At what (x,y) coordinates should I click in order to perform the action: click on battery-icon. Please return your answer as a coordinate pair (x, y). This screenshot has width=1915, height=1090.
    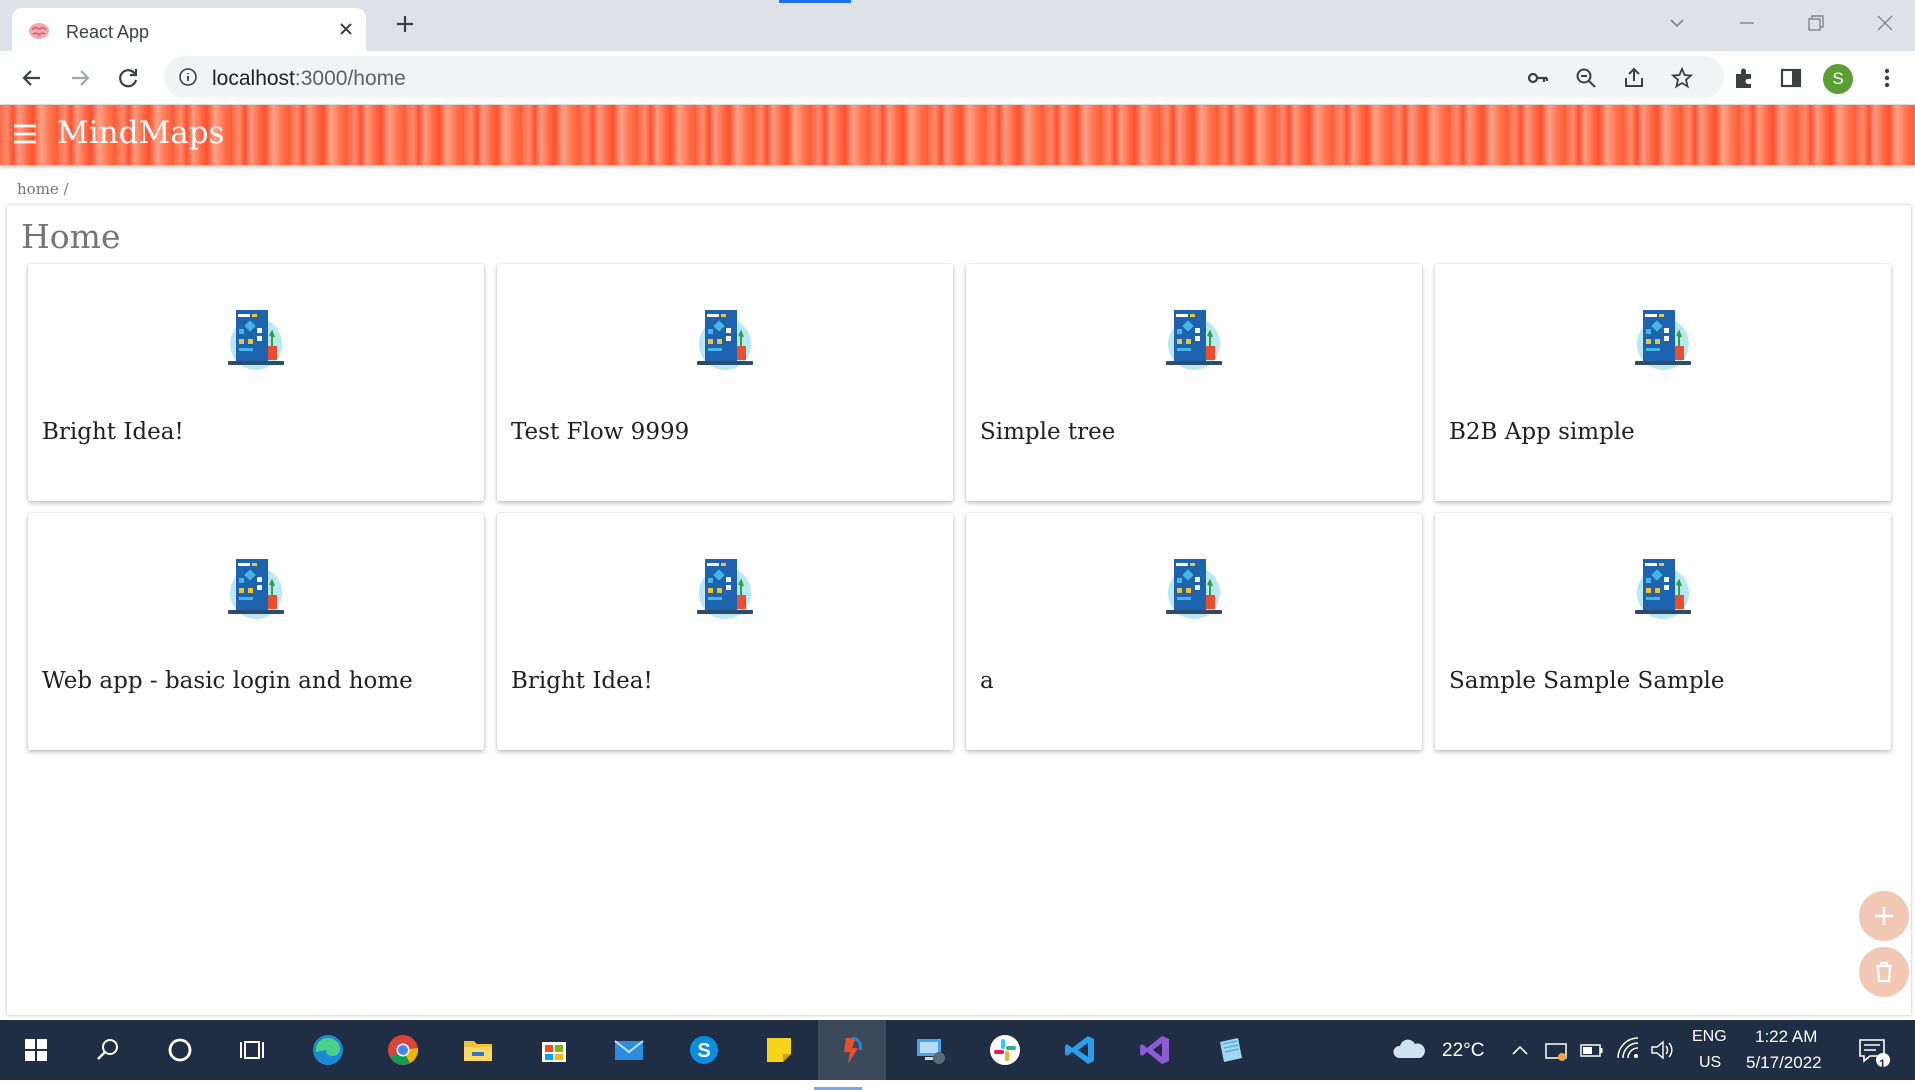
    Looking at the image, I should click on (1592, 1050).